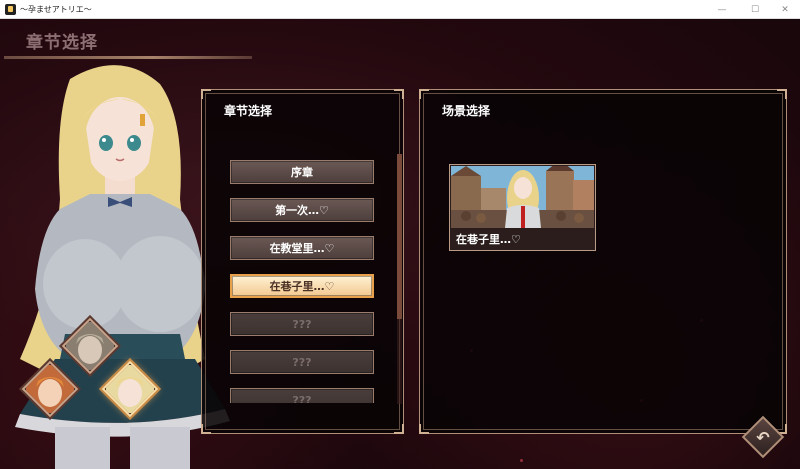 The image size is (800, 469). Describe the element at coordinates (302, 210) in the screenshot. I see `chapter-button: 第一次…♡` at that location.